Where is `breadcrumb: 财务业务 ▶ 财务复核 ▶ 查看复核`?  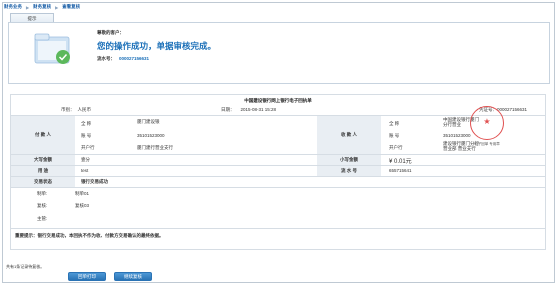
breadcrumb: 财务业务 ▶ 财务复核 ▶ 查看复核 is located at coordinates (42, 7).